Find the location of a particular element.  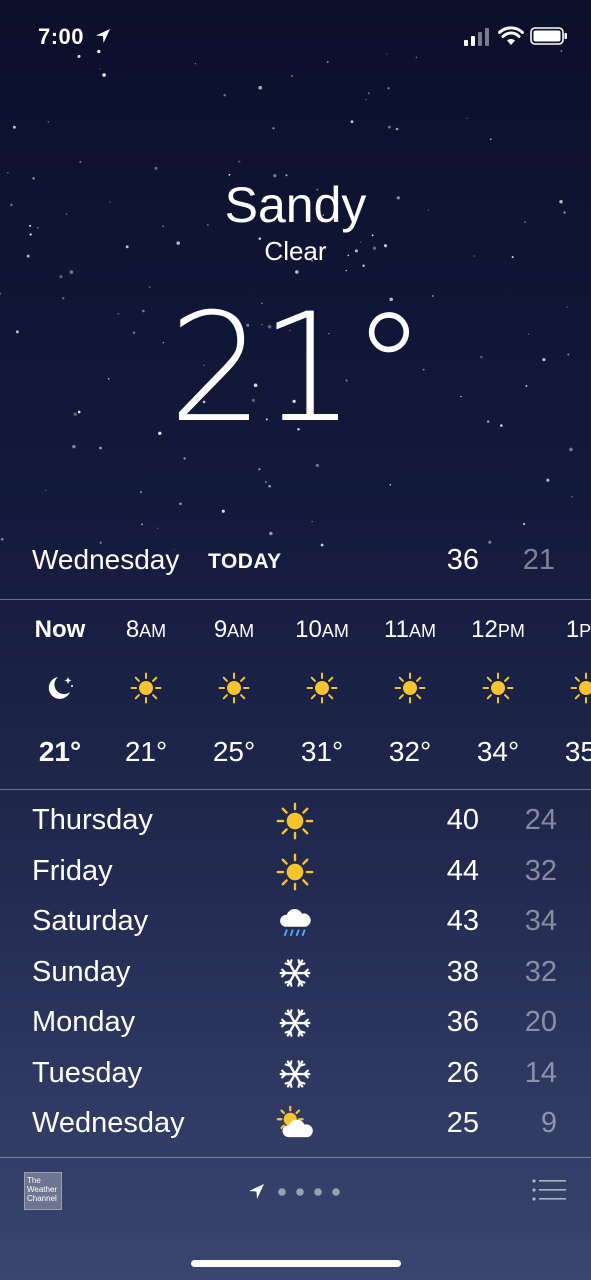

hourly-item: 12PM 34° is located at coordinates (498, 694).